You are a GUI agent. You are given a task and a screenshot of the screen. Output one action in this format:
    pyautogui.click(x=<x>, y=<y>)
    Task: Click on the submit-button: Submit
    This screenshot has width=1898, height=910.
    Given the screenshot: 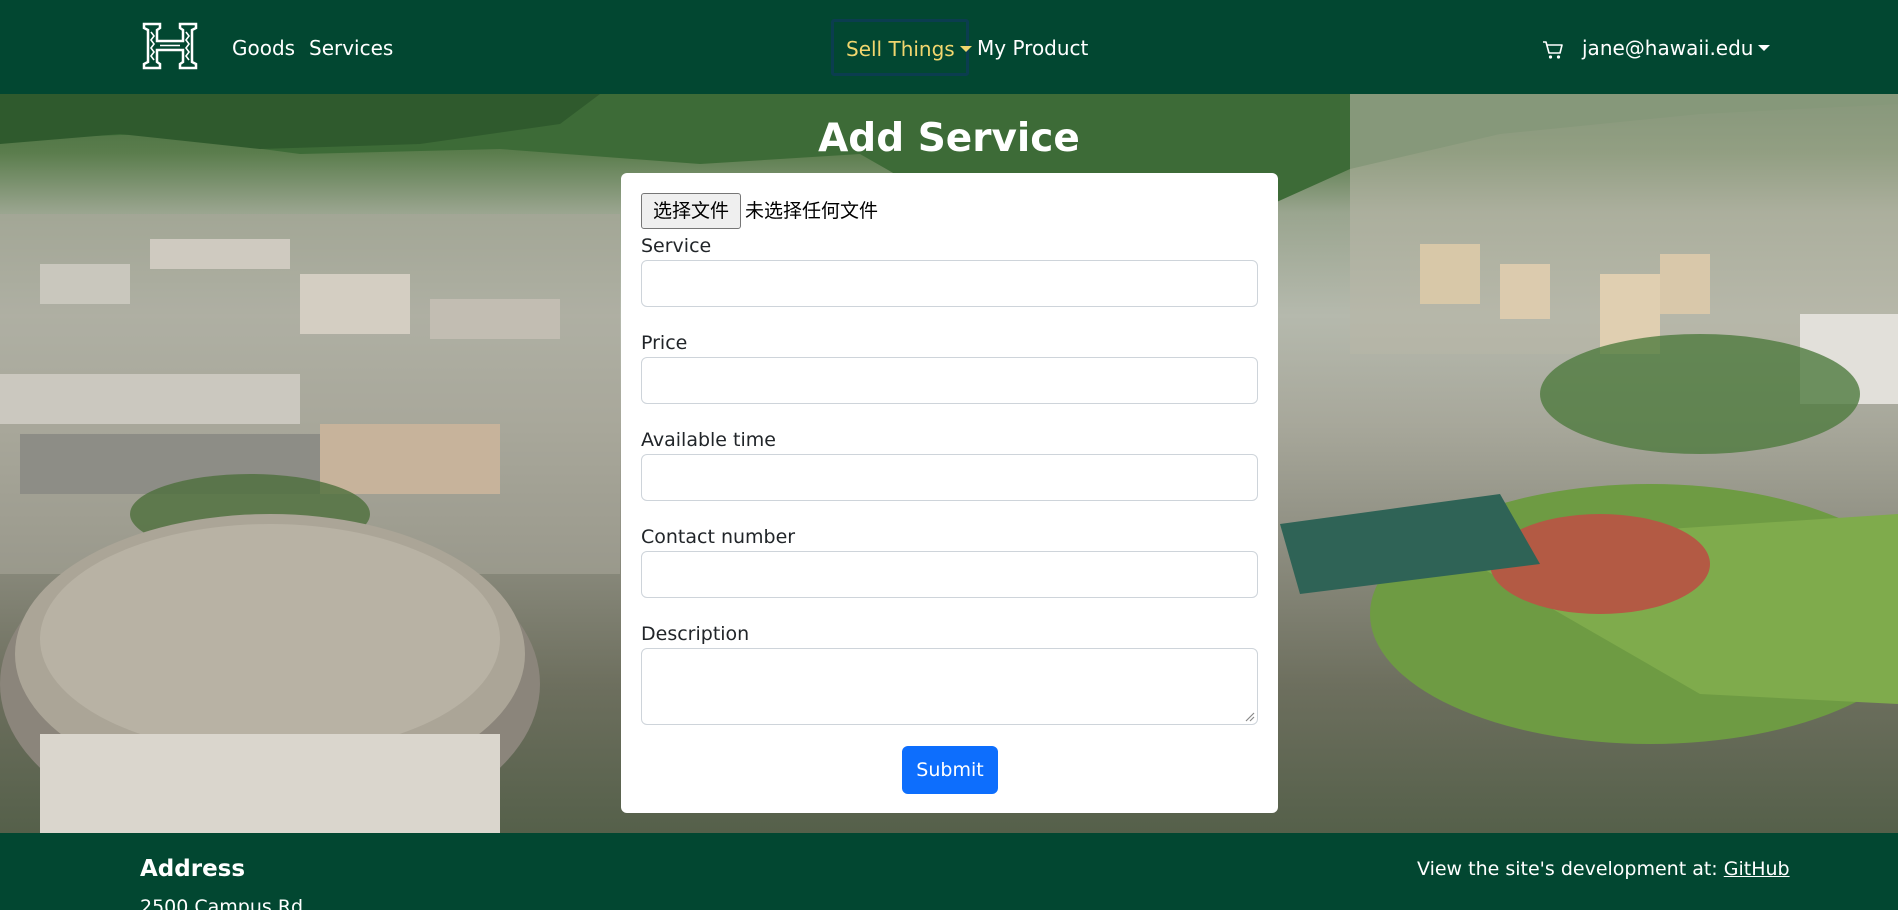 What is the action you would take?
    pyautogui.click(x=950, y=770)
    